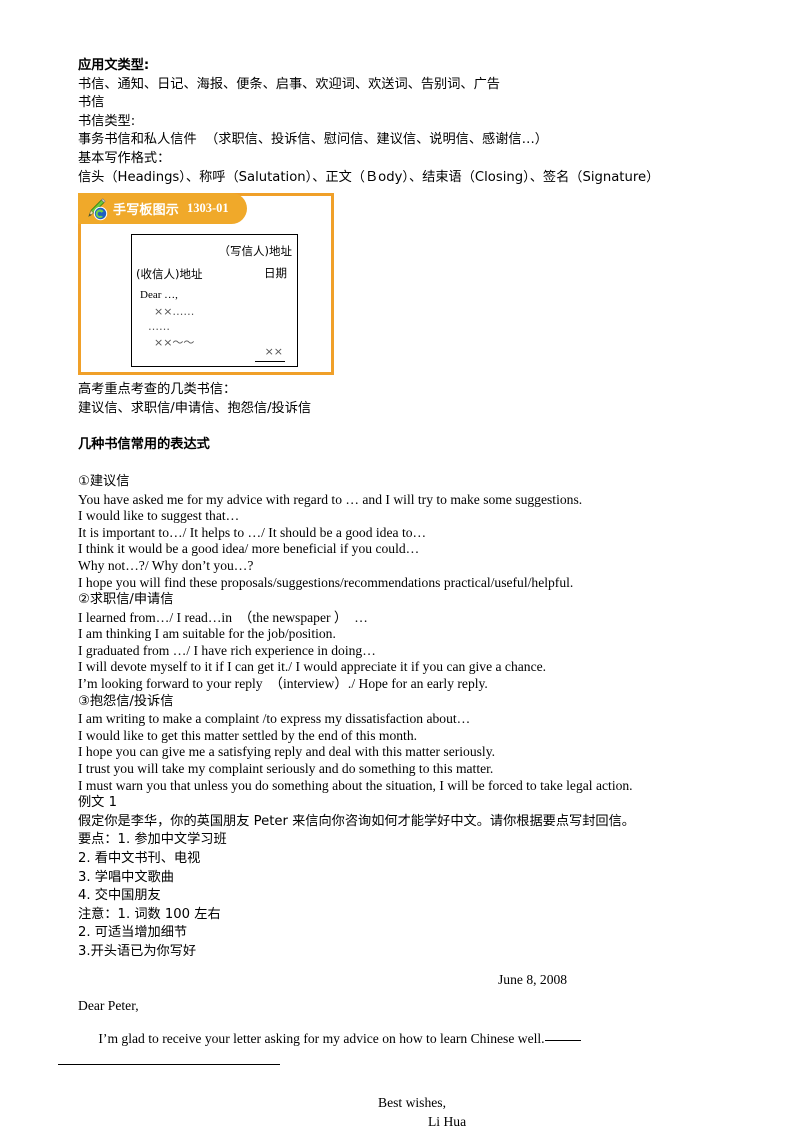 This screenshot has width=803, height=1135. What do you see at coordinates (144, 445) in the screenshot?
I see `expressions-heading: 几种书信常用的表达式` at bounding box center [144, 445].